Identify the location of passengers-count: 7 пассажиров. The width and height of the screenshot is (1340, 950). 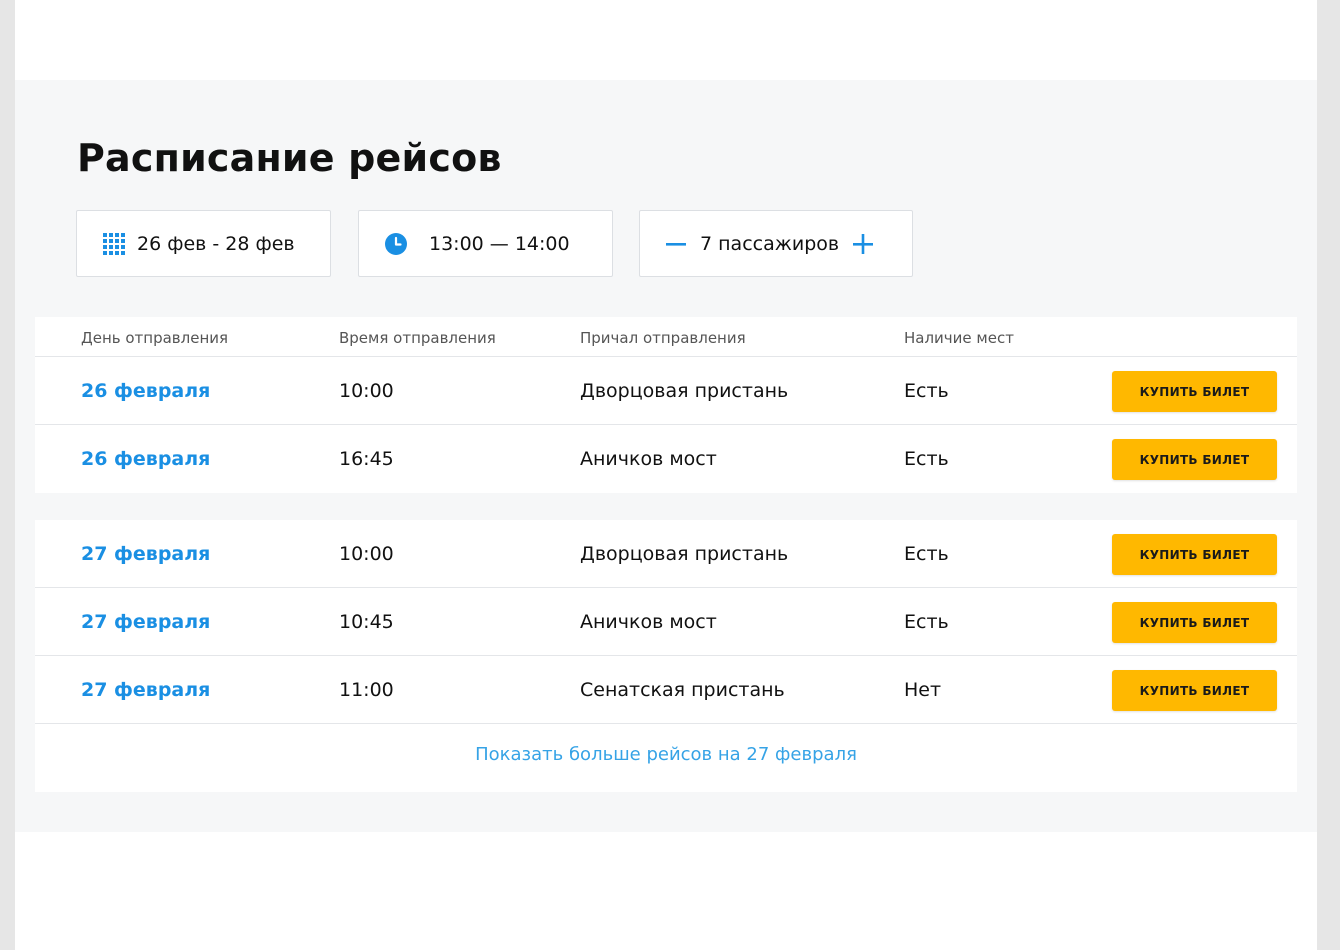
(770, 243).